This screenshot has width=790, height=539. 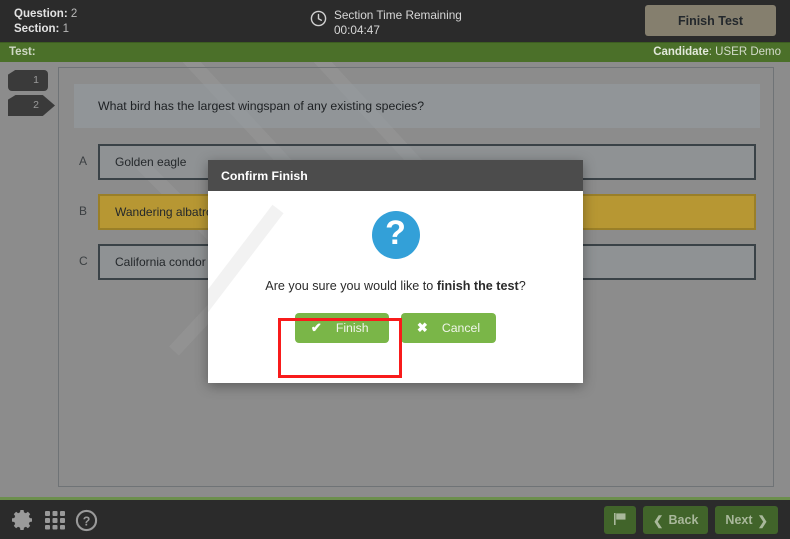 I want to click on flag-icon, so click(x=620, y=520).